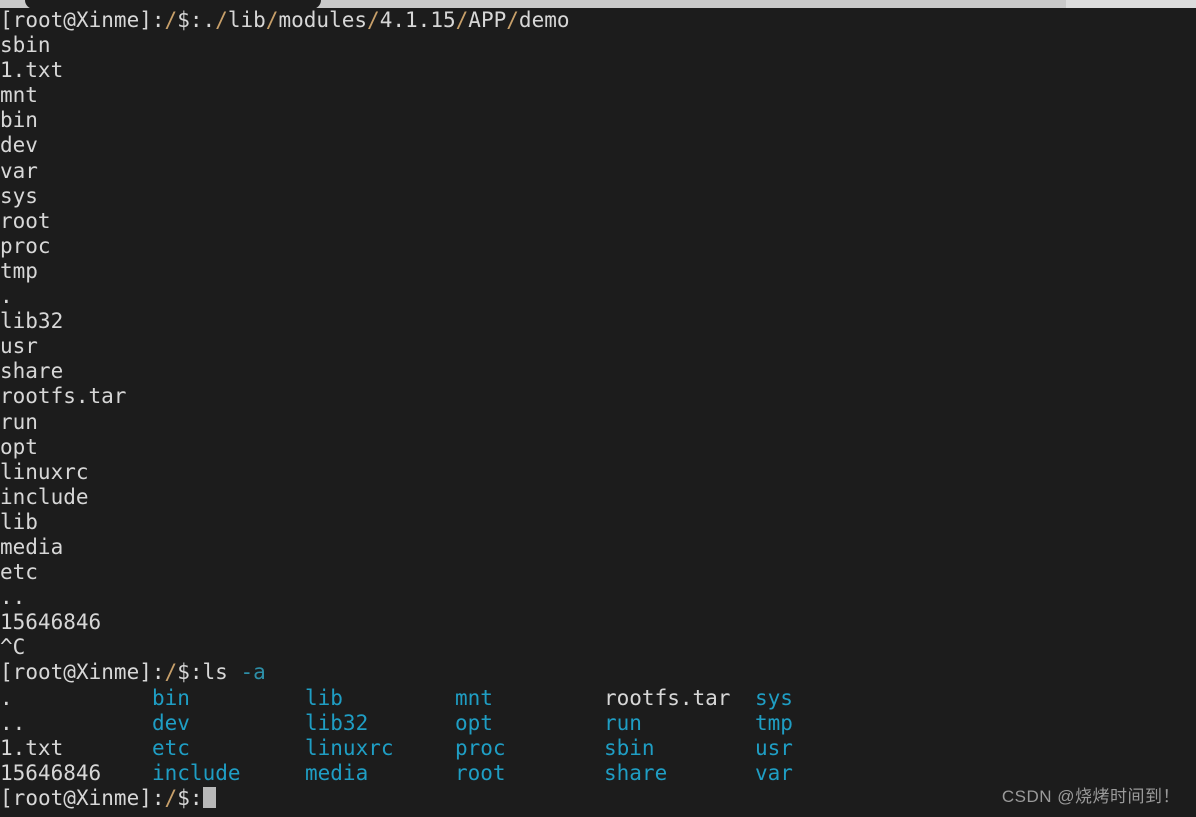  I want to click on ls-entry: 15646846, so click(51, 772).